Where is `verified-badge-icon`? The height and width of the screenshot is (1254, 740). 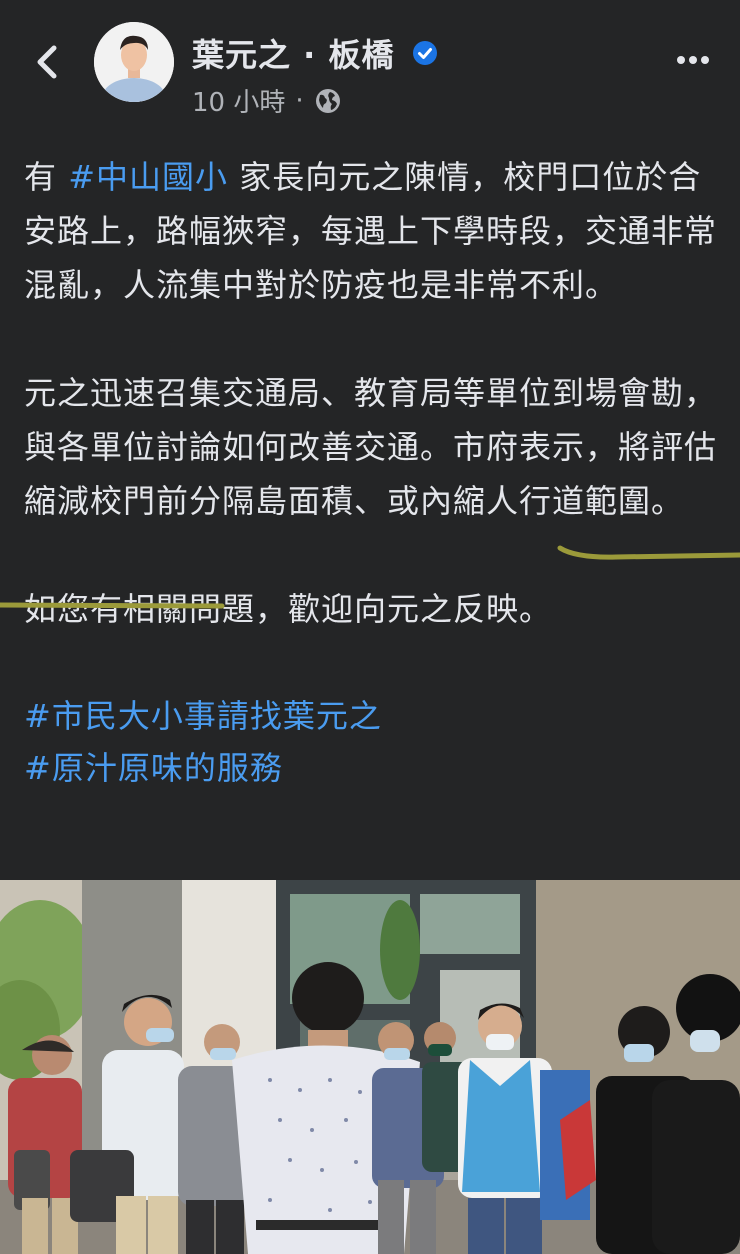
verified-badge-icon is located at coordinates (425, 53).